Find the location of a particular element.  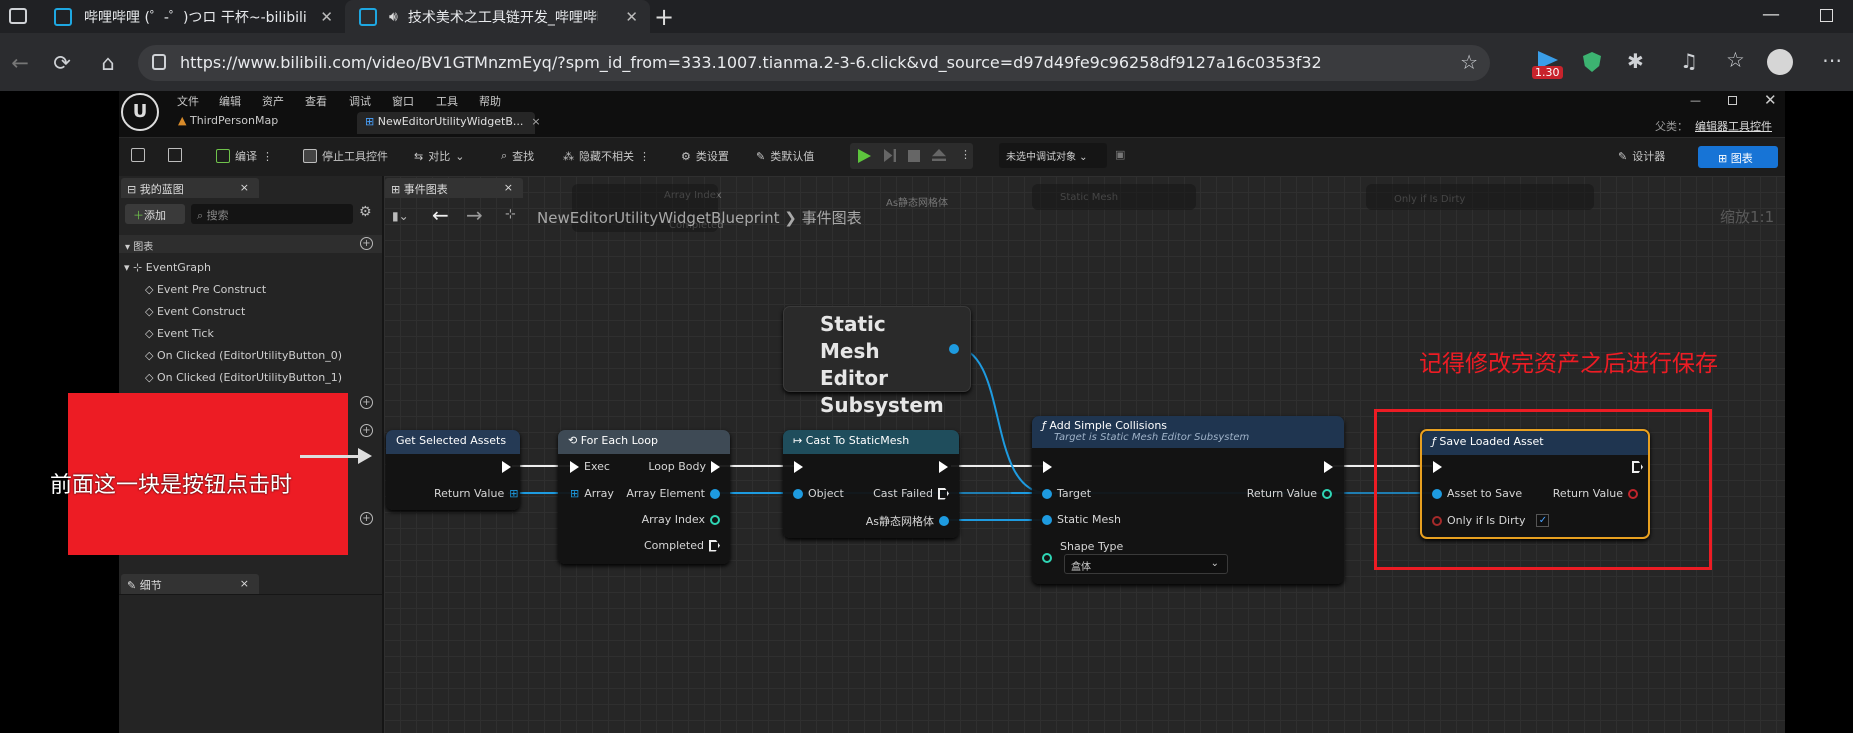

exec-in-pin: Exec is located at coordinates (590, 466).